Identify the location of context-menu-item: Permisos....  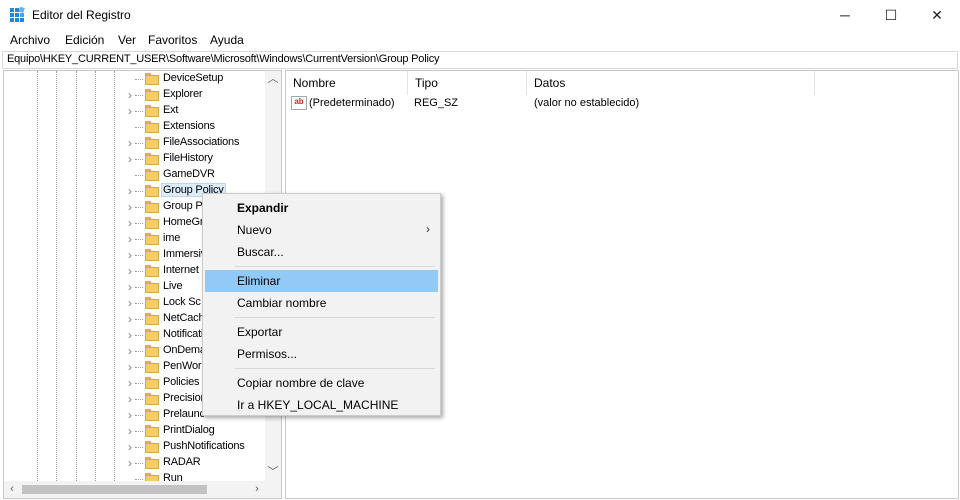
(321, 354).